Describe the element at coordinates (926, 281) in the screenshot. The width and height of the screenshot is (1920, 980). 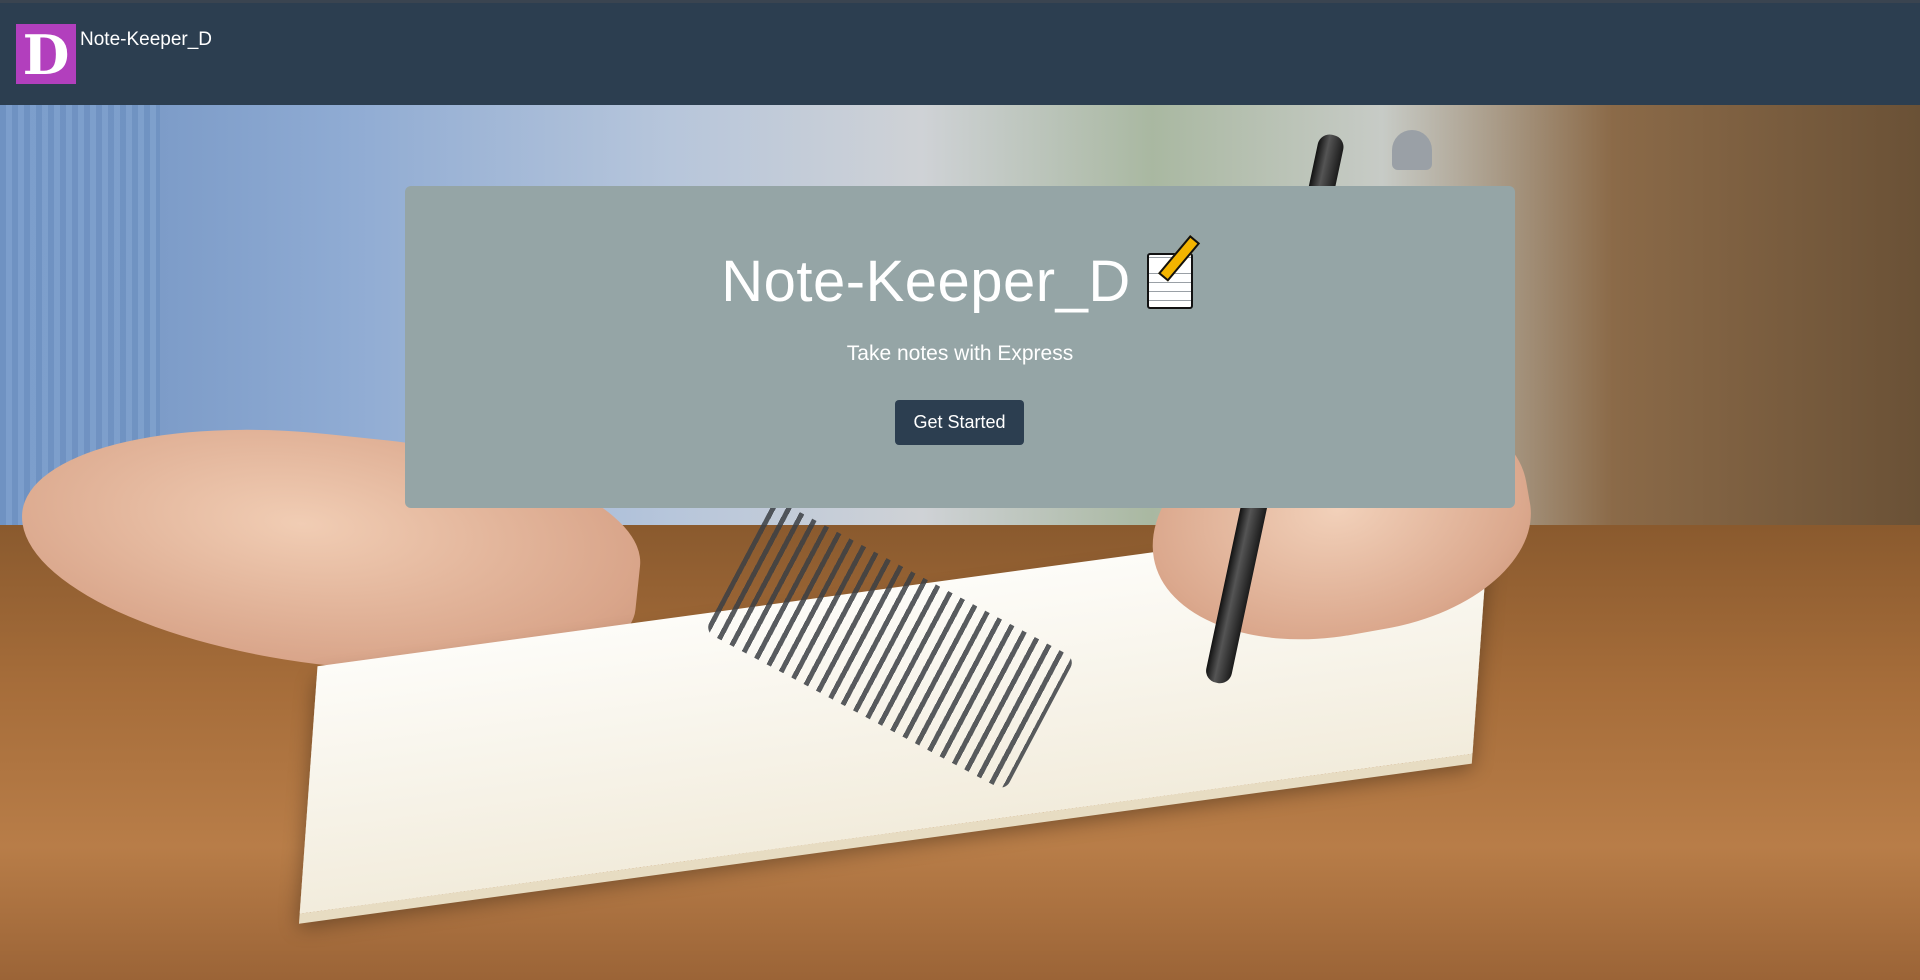
I see `page-title: Note-Keeper_D` at that location.